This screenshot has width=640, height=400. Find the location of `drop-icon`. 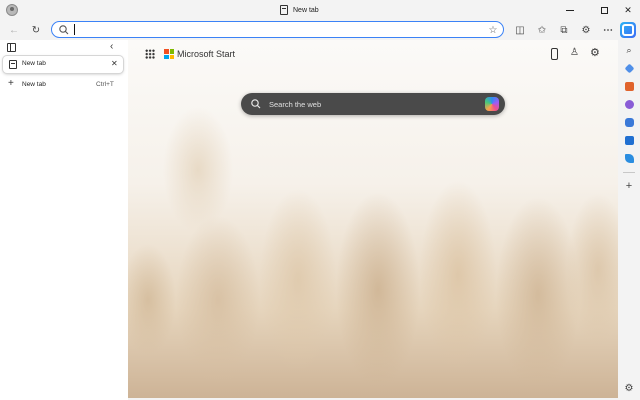

drop-icon is located at coordinates (629, 158).